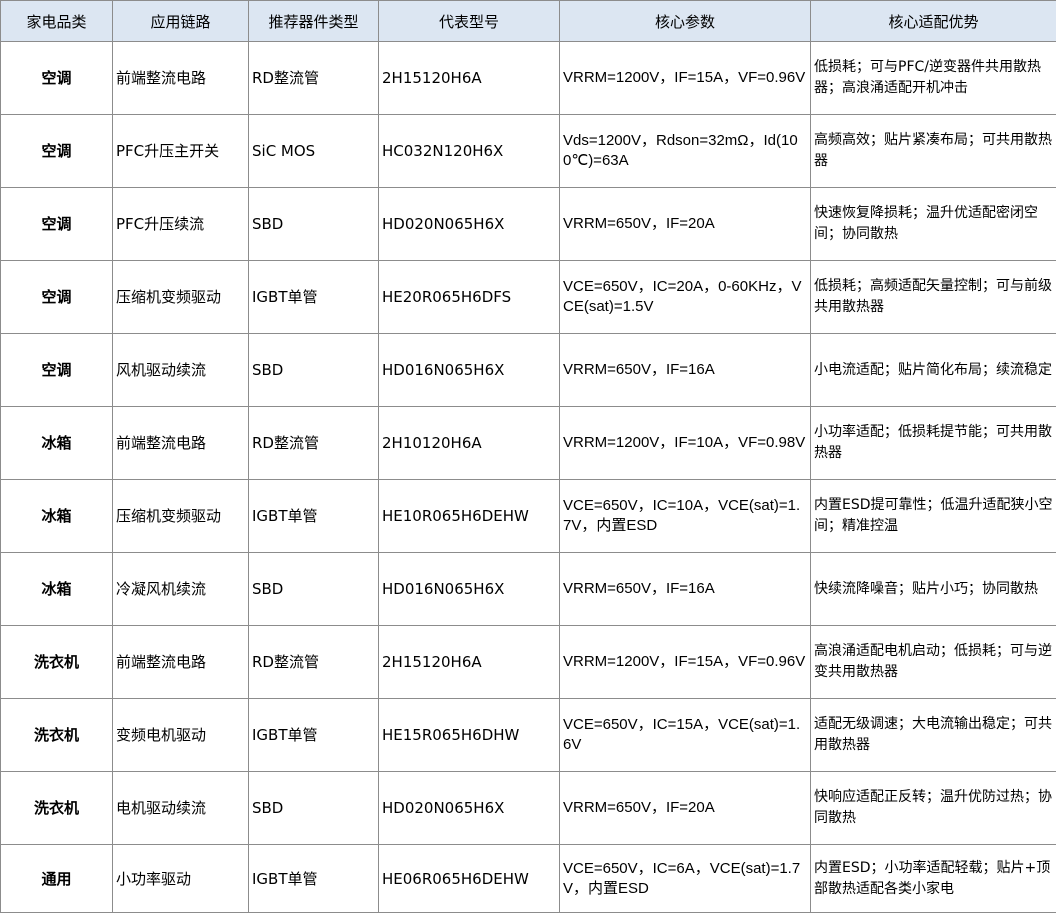 The height and width of the screenshot is (914, 1056). Describe the element at coordinates (180, 370) in the screenshot. I see `application-cell: 风机驱动续流` at that location.